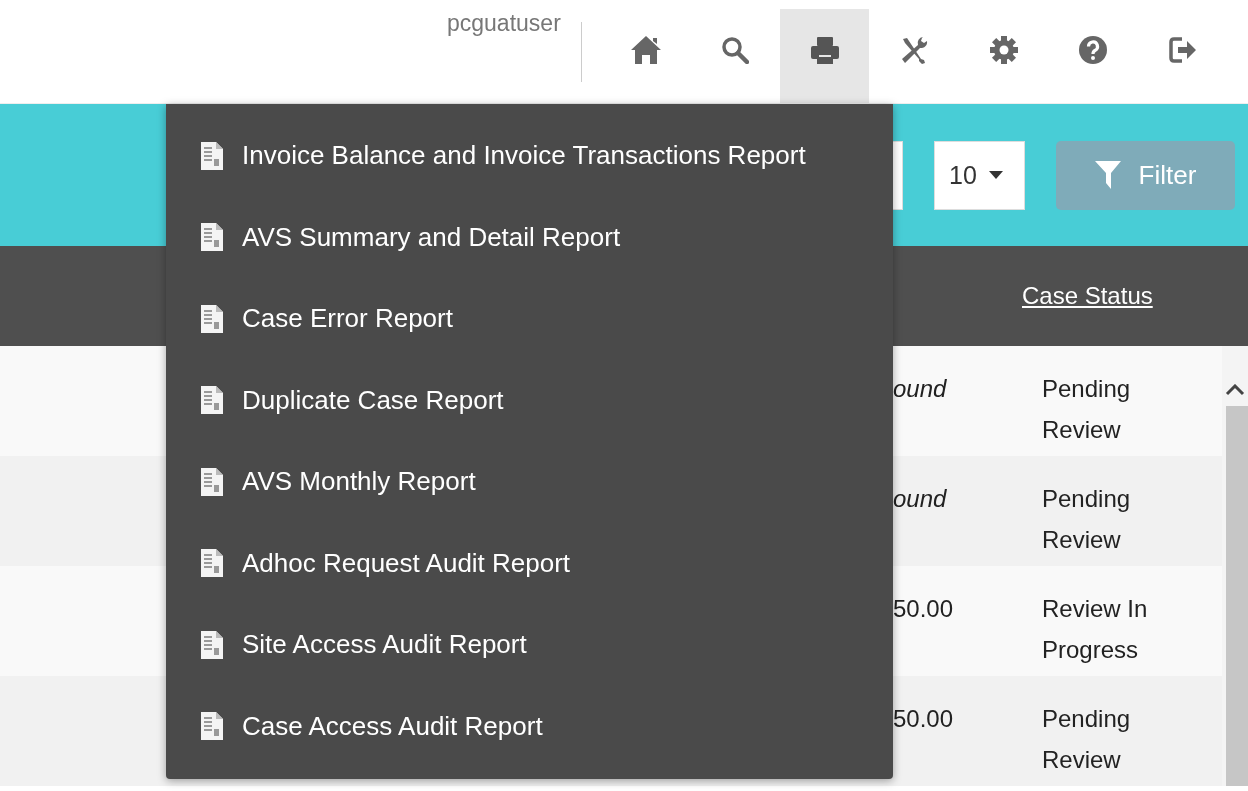 The image size is (1248, 791). Describe the element at coordinates (529, 482) in the screenshot. I see `menu-item: AVS Monthly Report` at that location.